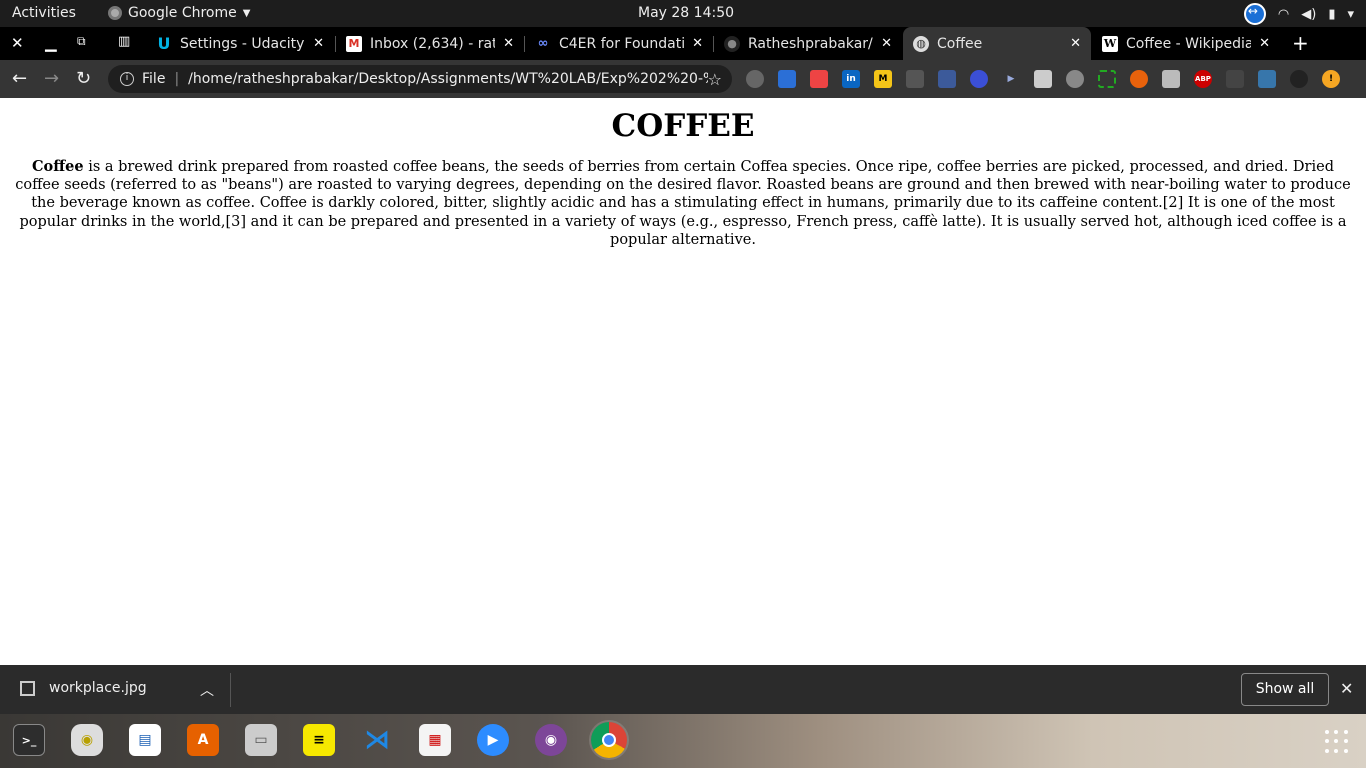  I want to click on tab-title: Coffee - Wikipedia, so click(1189, 43).